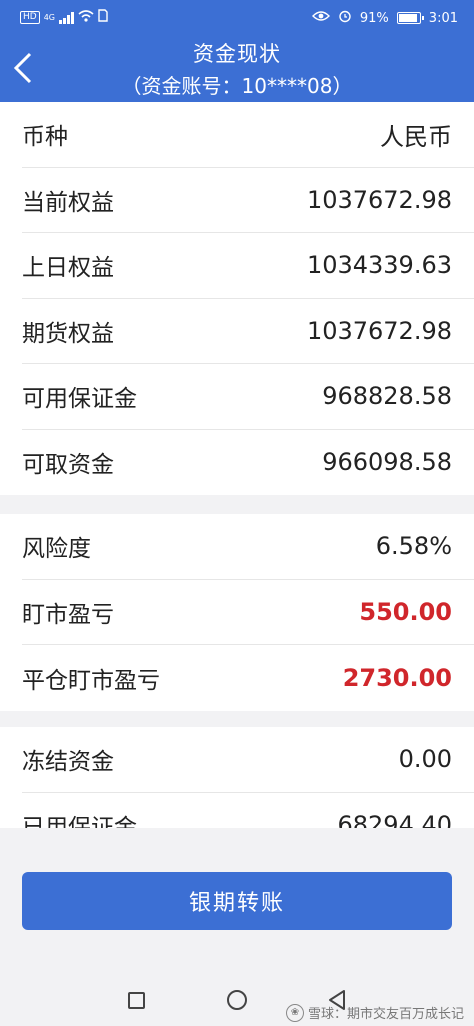 The image size is (474, 1026). I want to click on row-label: 可用保证金, so click(79, 399).